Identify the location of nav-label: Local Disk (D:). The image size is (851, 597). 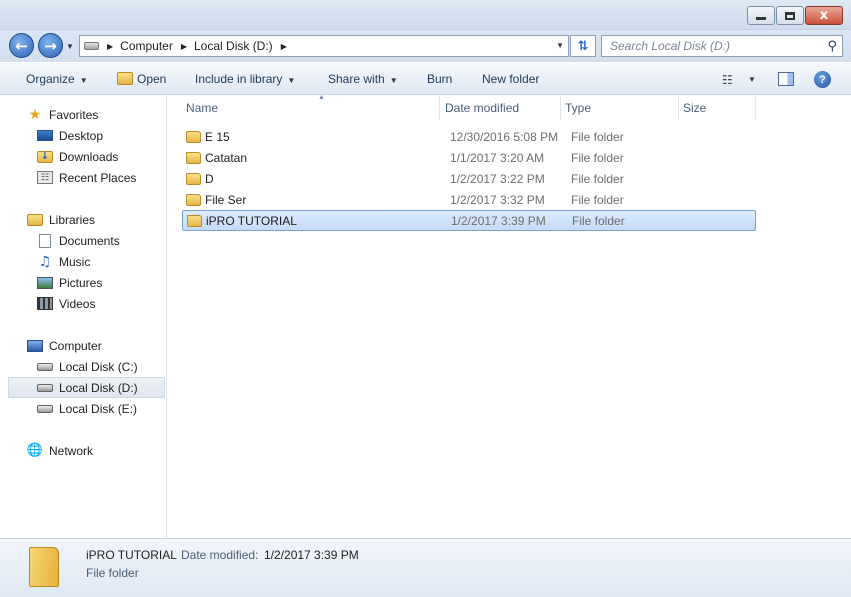
(98, 387).